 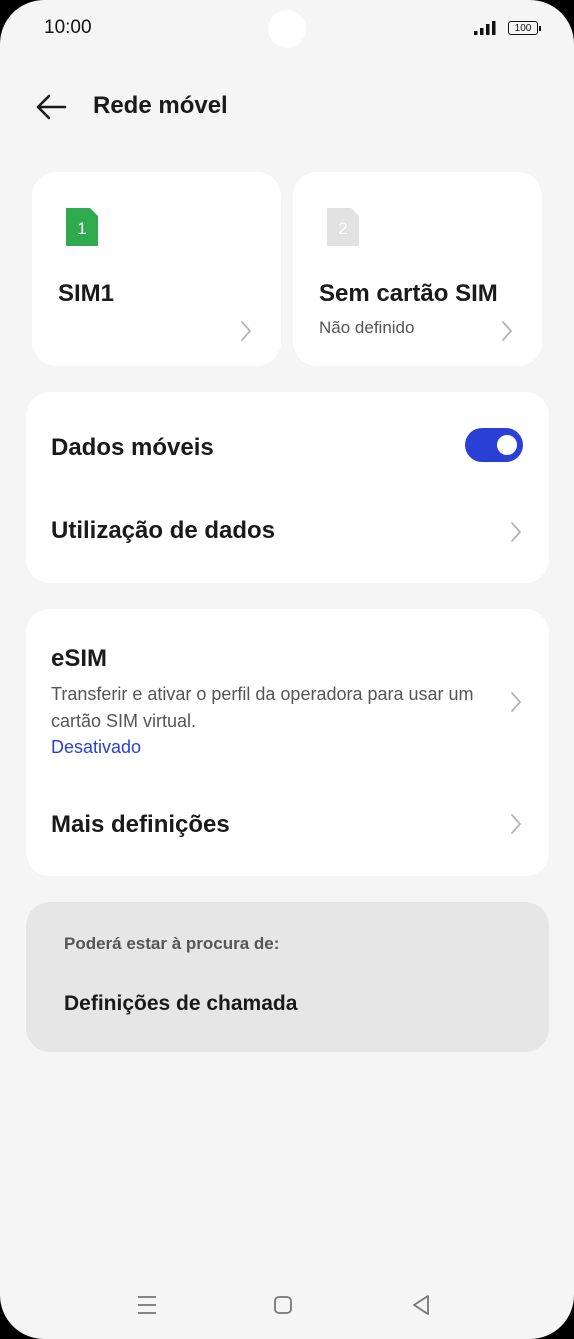 I want to click on front-camera, so click(x=287, y=29).